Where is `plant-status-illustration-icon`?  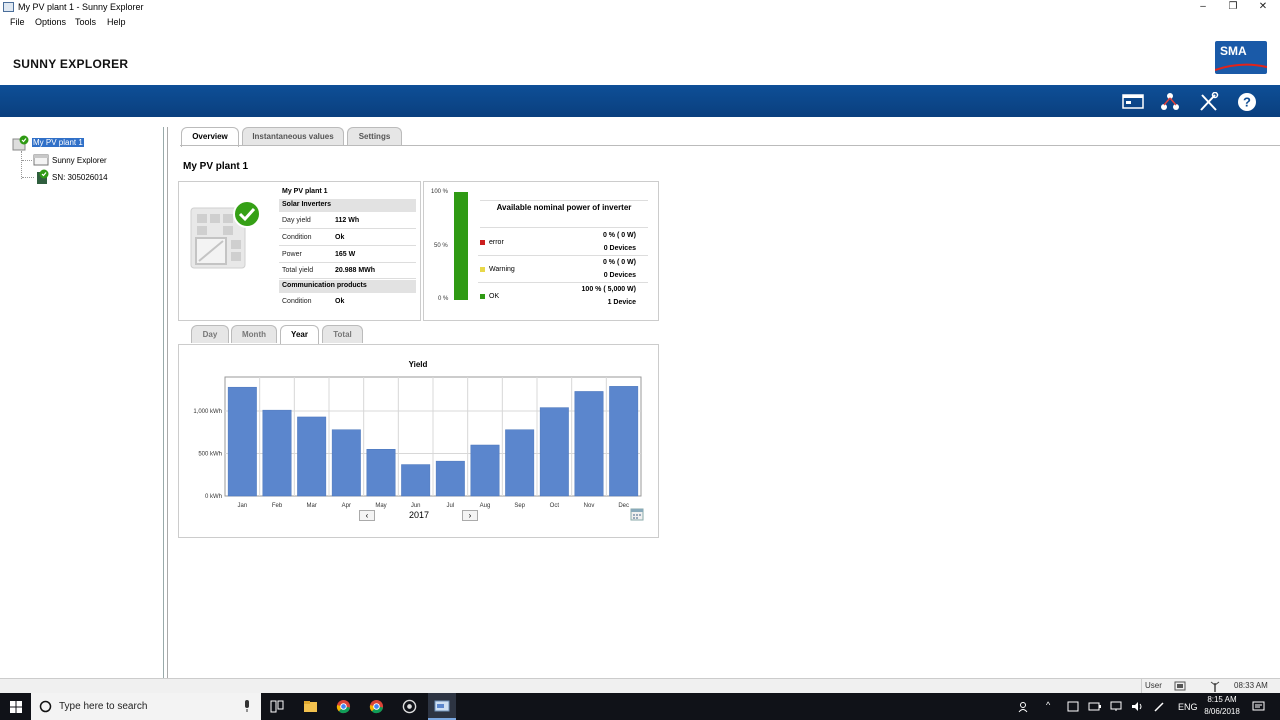 plant-status-illustration-icon is located at coordinates (225, 234).